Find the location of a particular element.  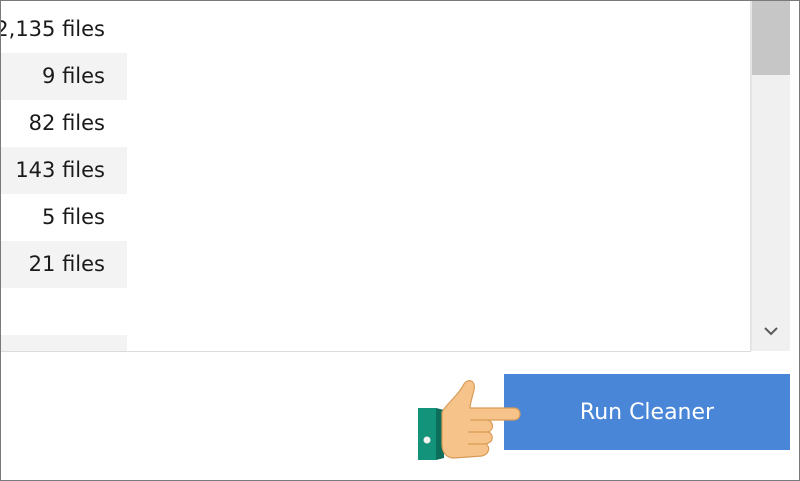

chevron-down-icon is located at coordinates (771, 331).